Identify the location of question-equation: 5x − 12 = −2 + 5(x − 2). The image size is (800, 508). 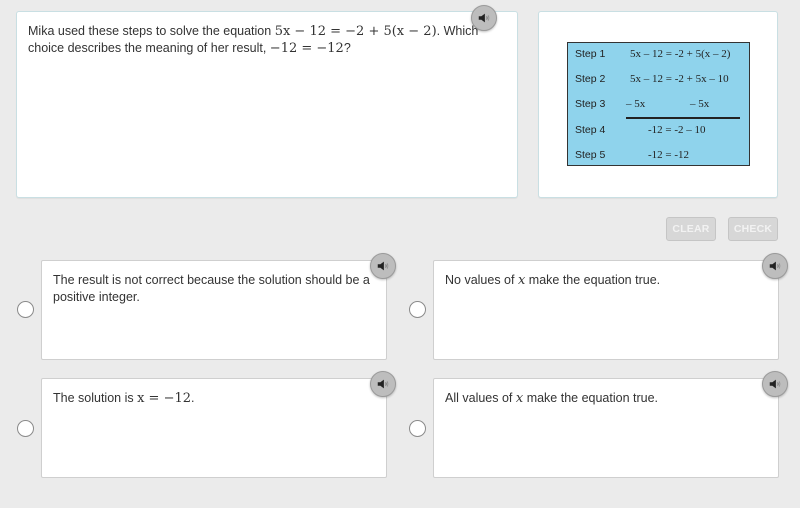
(355, 31).